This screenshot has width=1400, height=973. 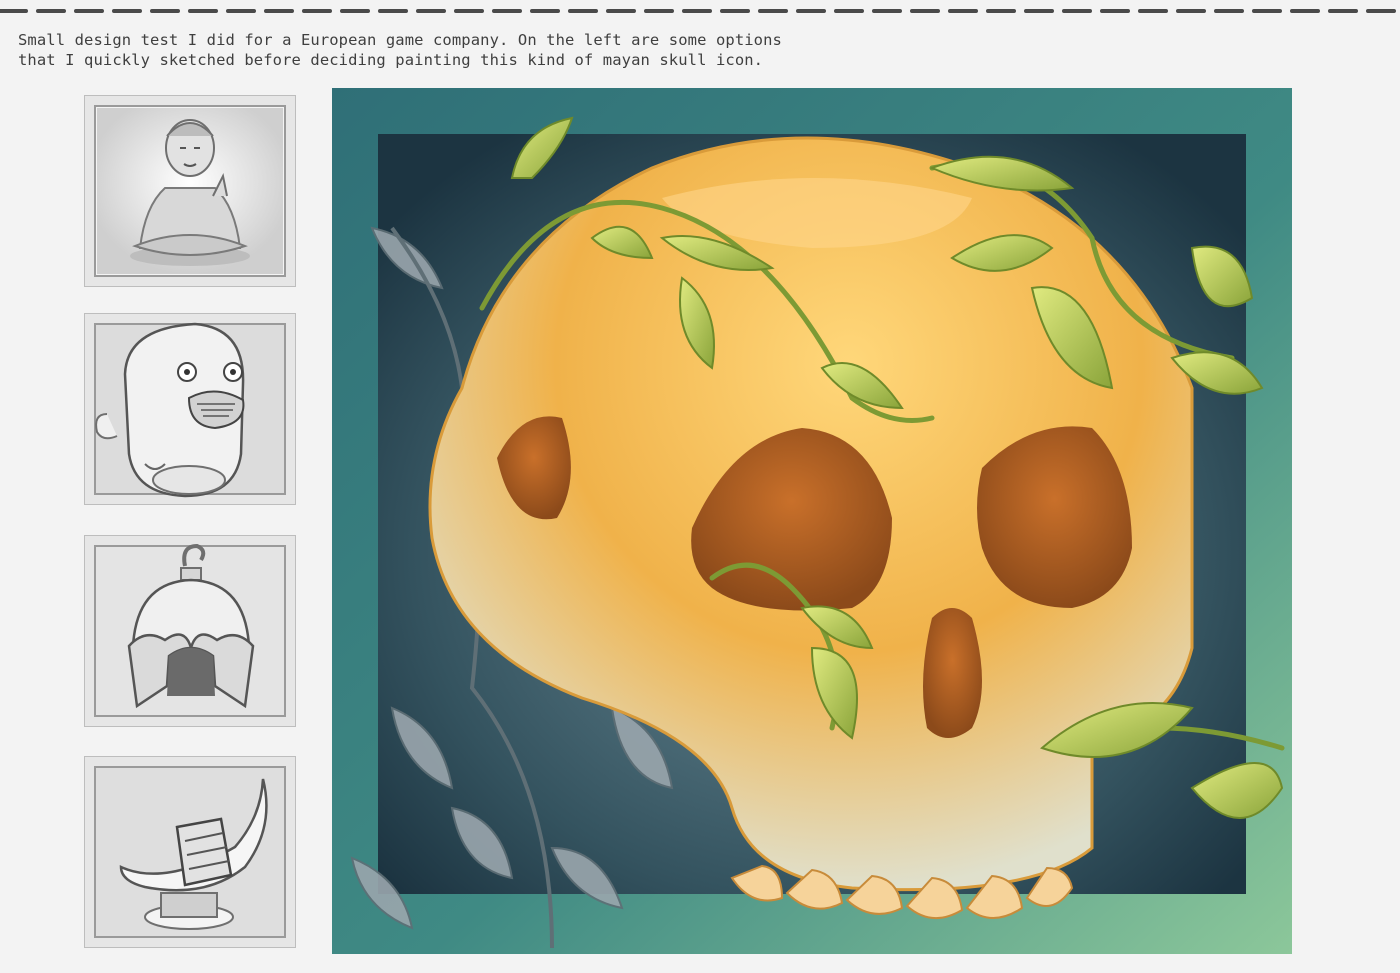 What do you see at coordinates (190, 191) in the screenshot?
I see `buddha-sketch` at bounding box center [190, 191].